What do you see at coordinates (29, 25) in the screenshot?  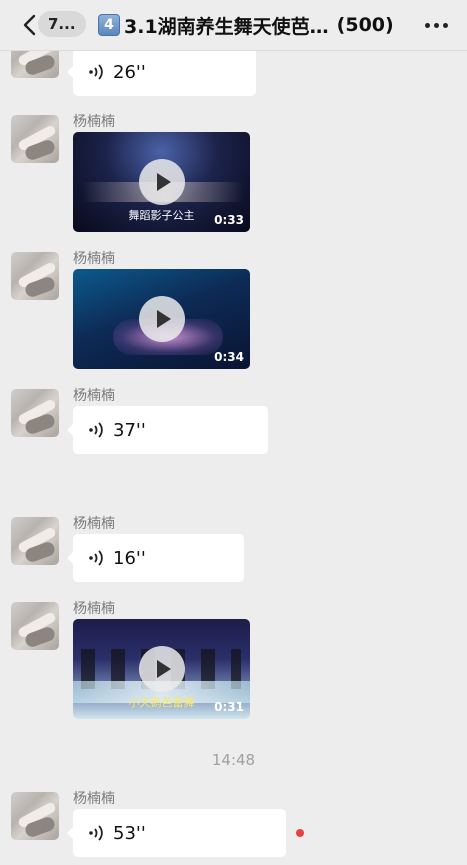 I see `chevron-left-icon` at bounding box center [29, 25].